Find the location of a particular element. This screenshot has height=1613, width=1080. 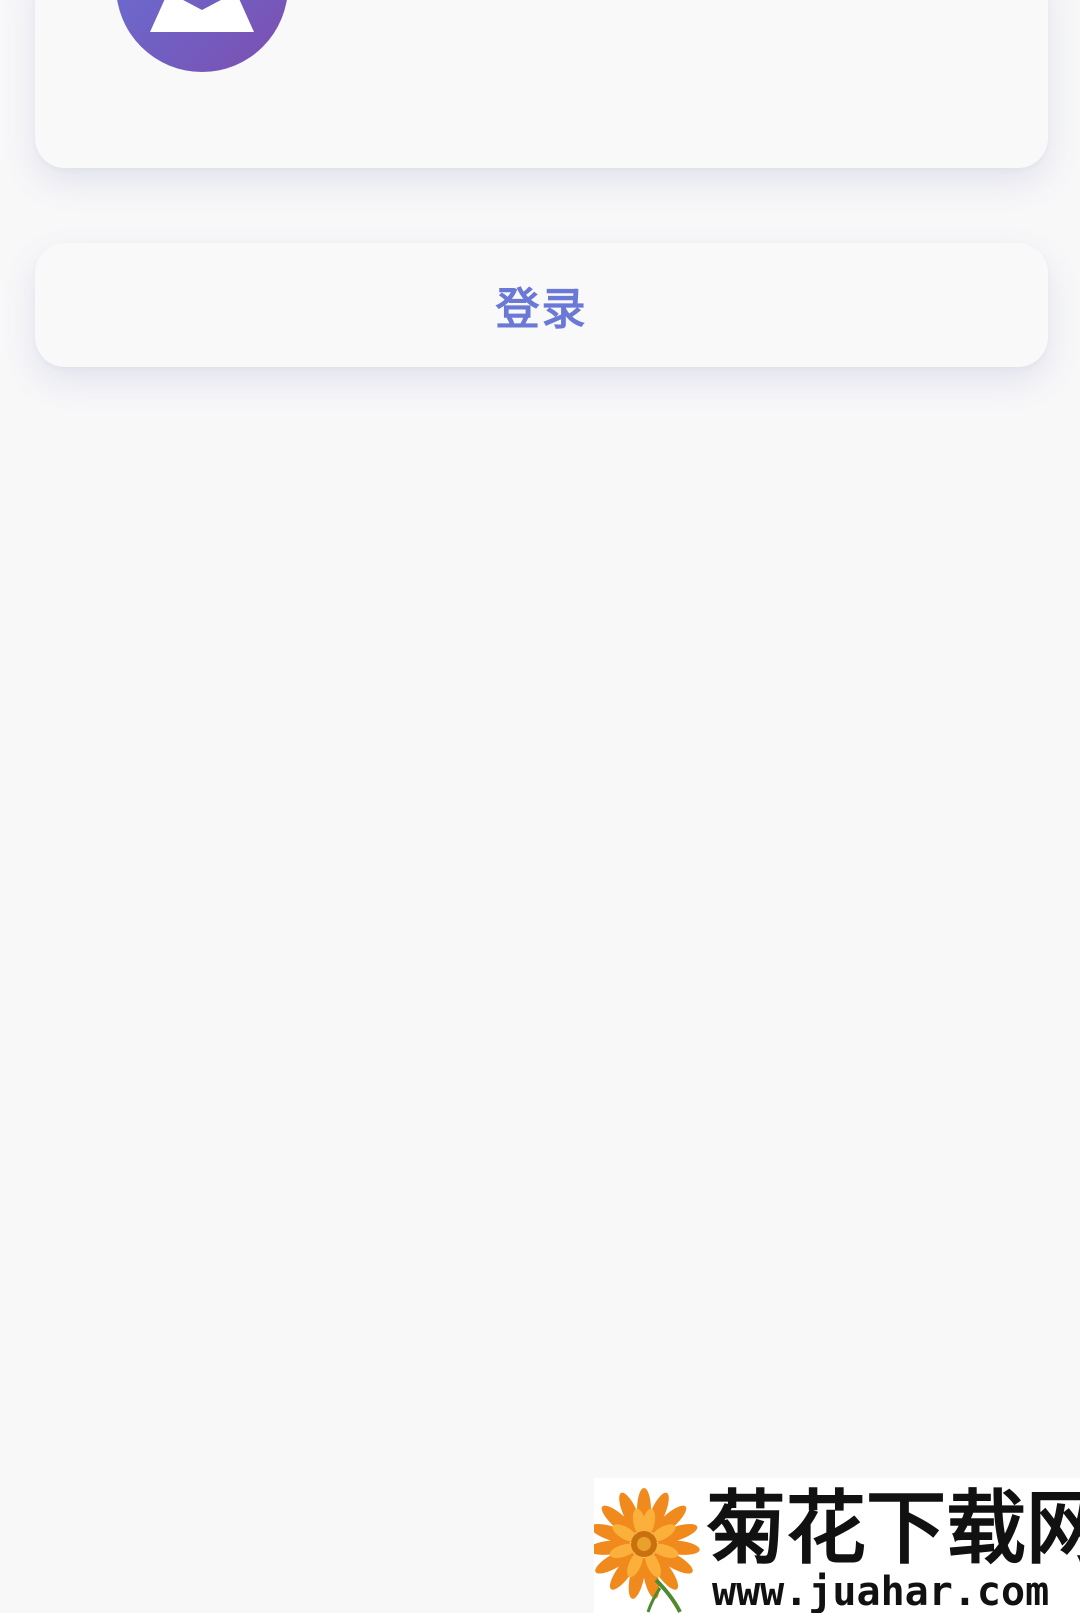

site-watermark: 菊花下载网 www.juahar.com is located at coordinates (837, 1545).